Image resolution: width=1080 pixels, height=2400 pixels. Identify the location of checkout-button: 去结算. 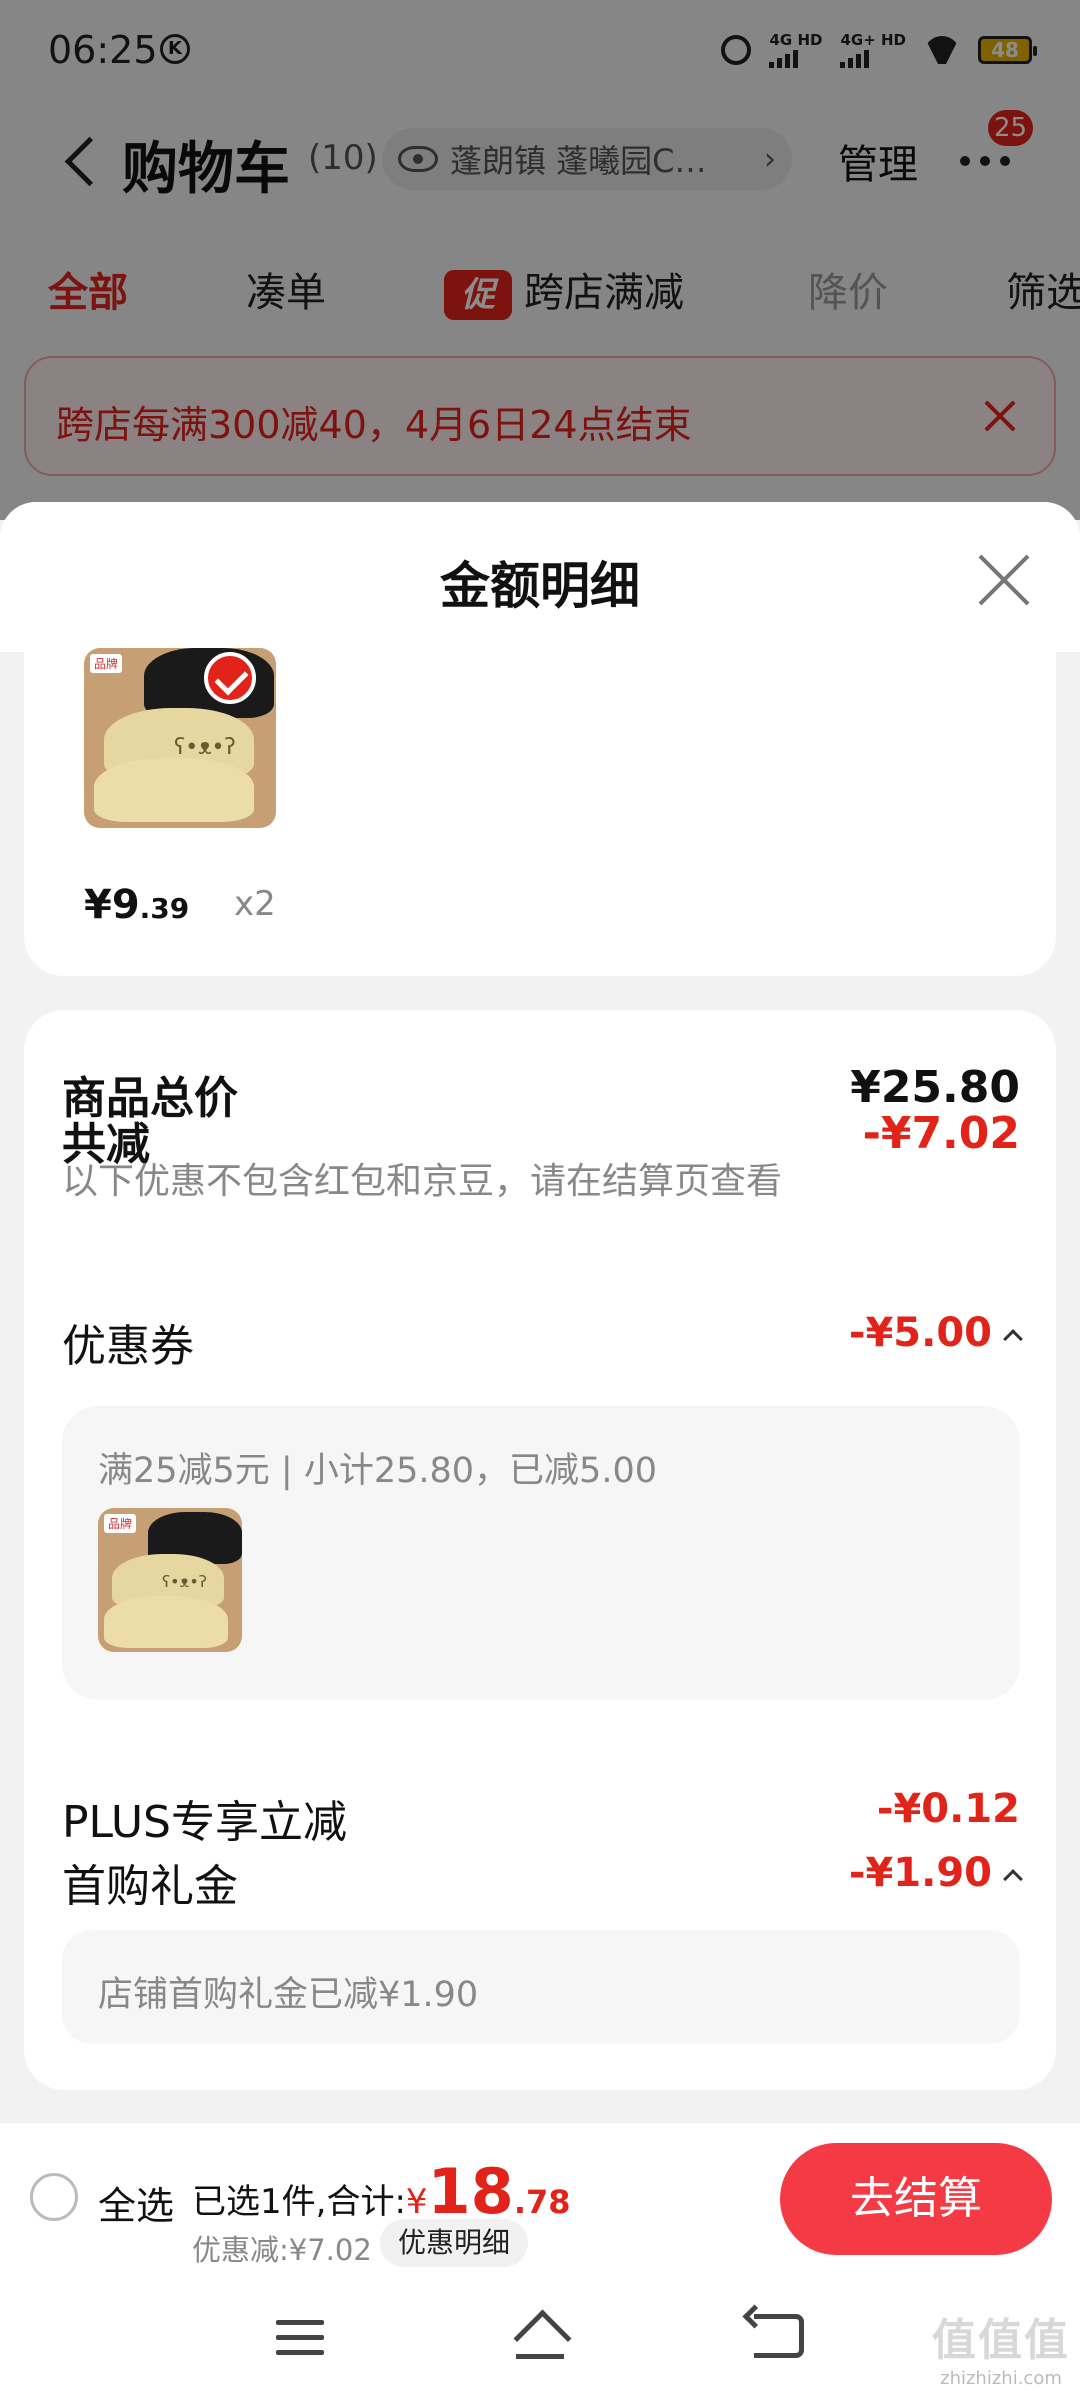
(916, 2199).